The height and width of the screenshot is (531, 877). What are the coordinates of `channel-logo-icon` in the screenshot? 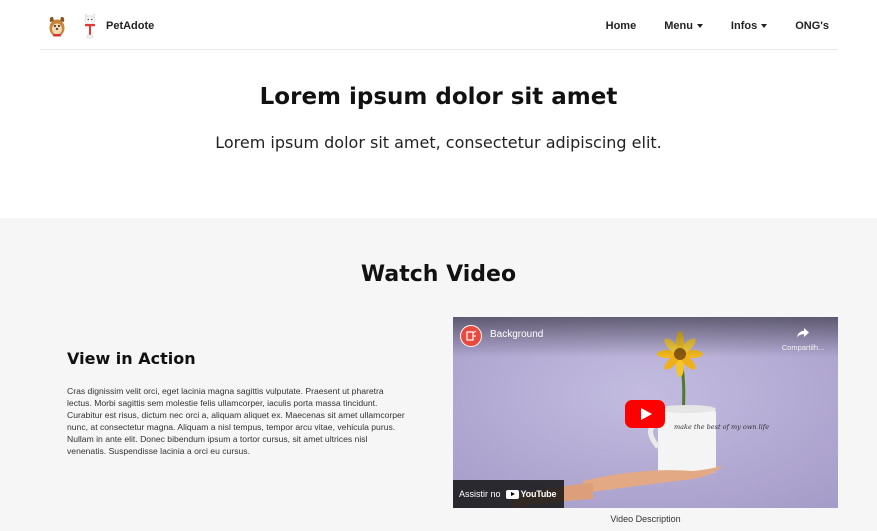 It's located at (471, 335).